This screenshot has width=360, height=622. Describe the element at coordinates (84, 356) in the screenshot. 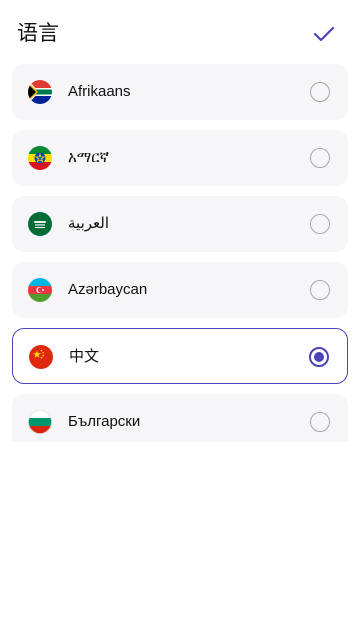

I see `language-label: 中文` at that location.